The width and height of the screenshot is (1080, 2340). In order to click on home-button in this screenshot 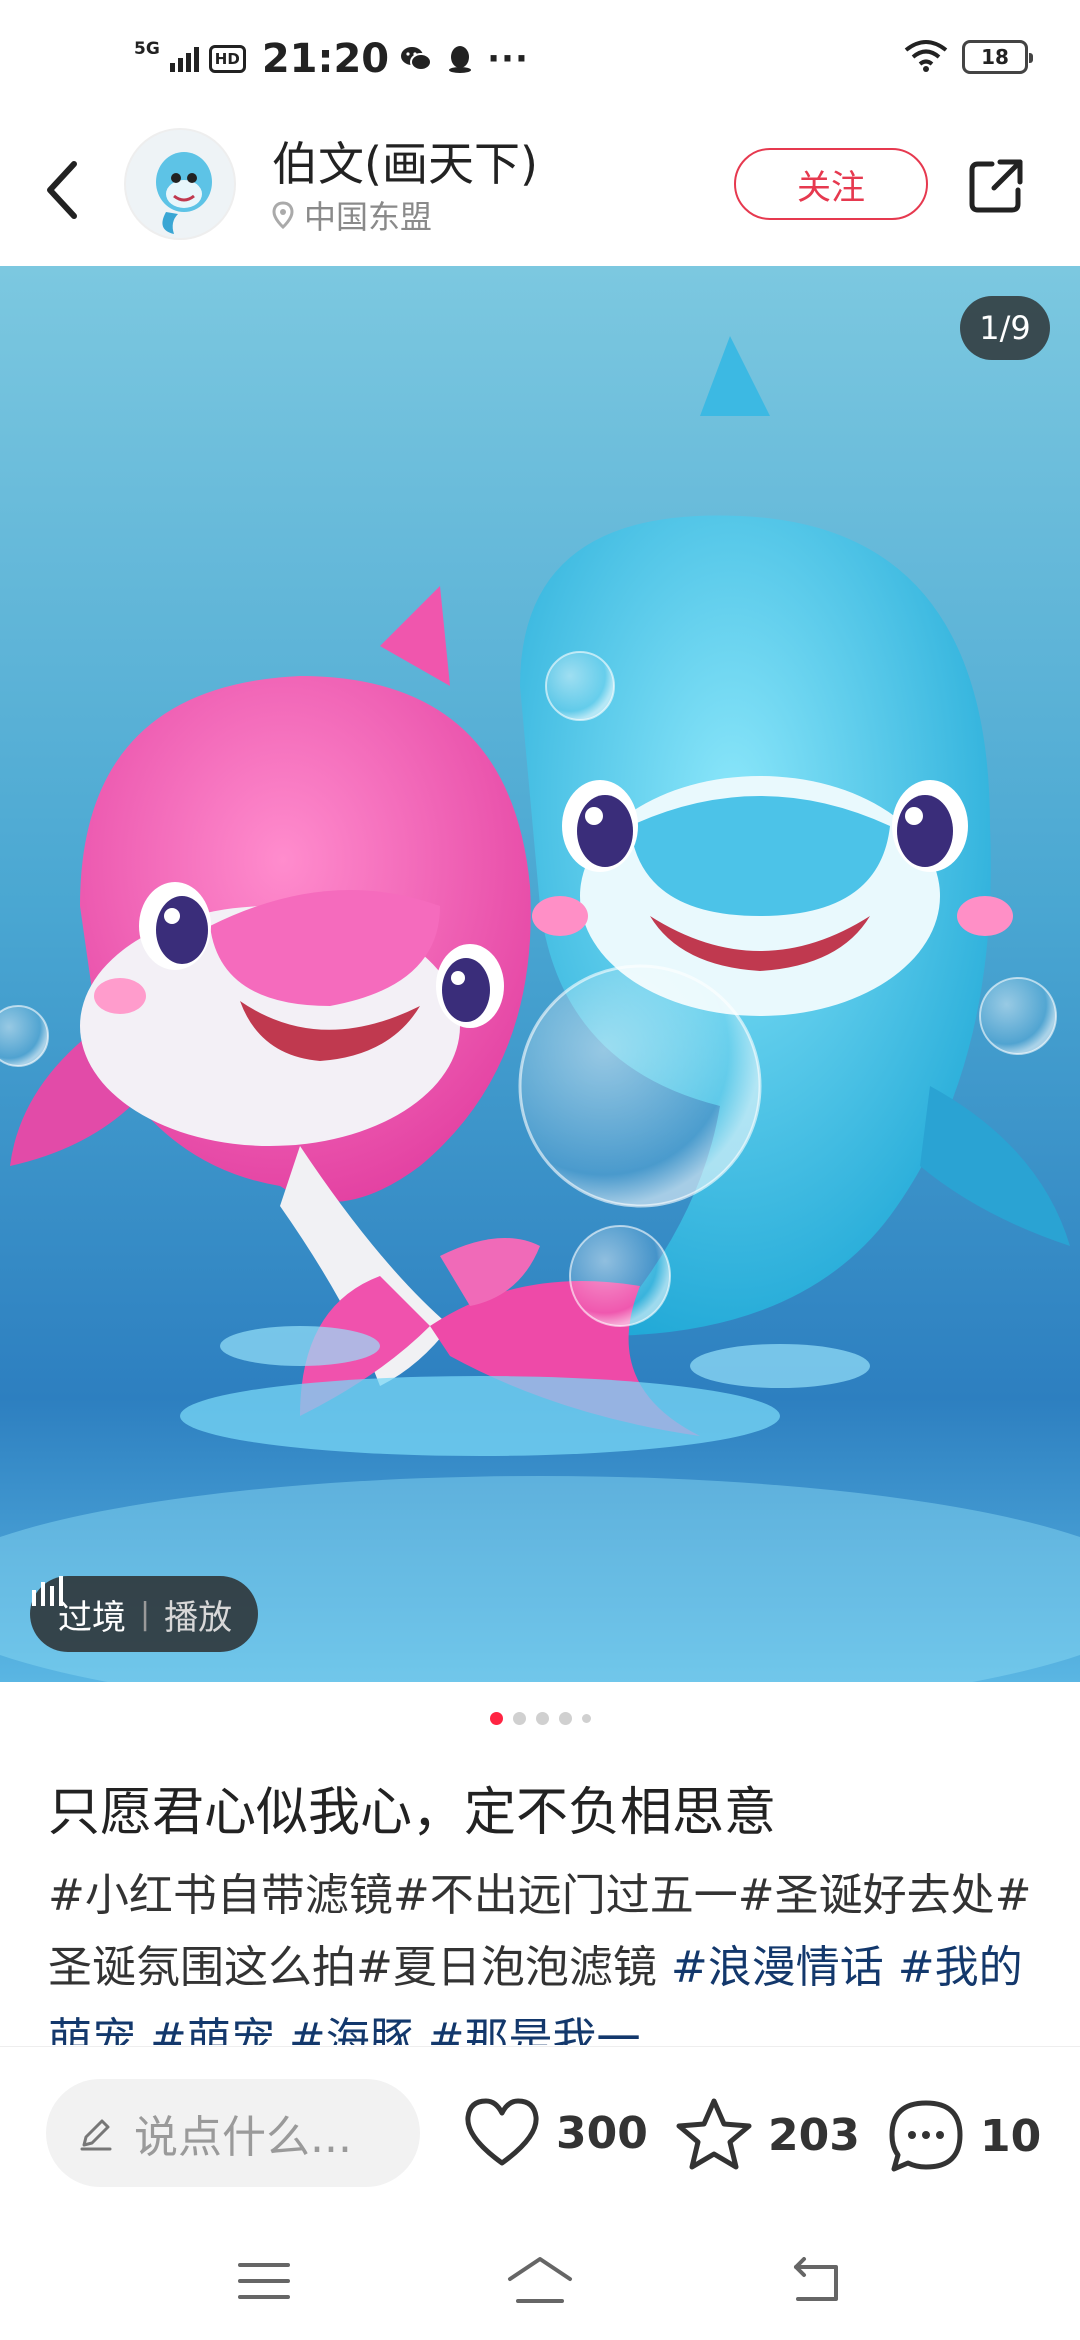, I will do `click(540, 2283)`.